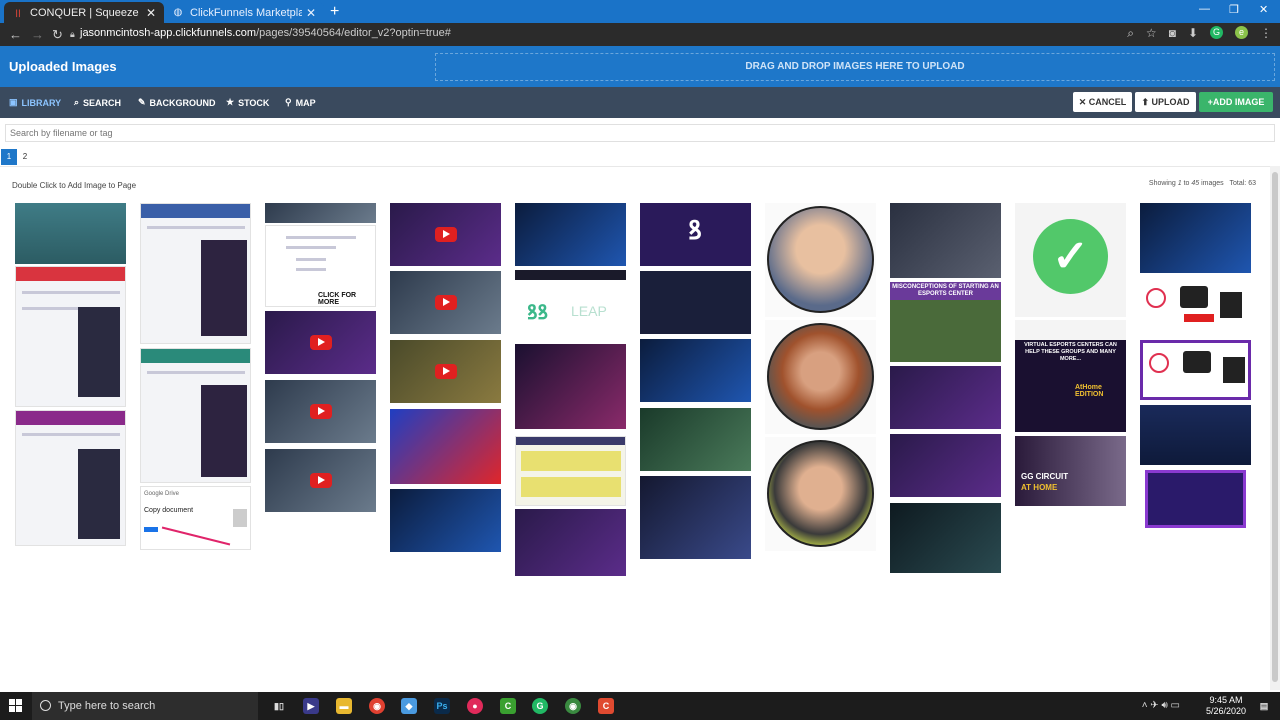 The height and width of the screenshot is (720, 1280). What do you see at coordinates (1193, 33) in the screenshot?
I see `download-icon: ⬇` at bounding box center [1193, 33].